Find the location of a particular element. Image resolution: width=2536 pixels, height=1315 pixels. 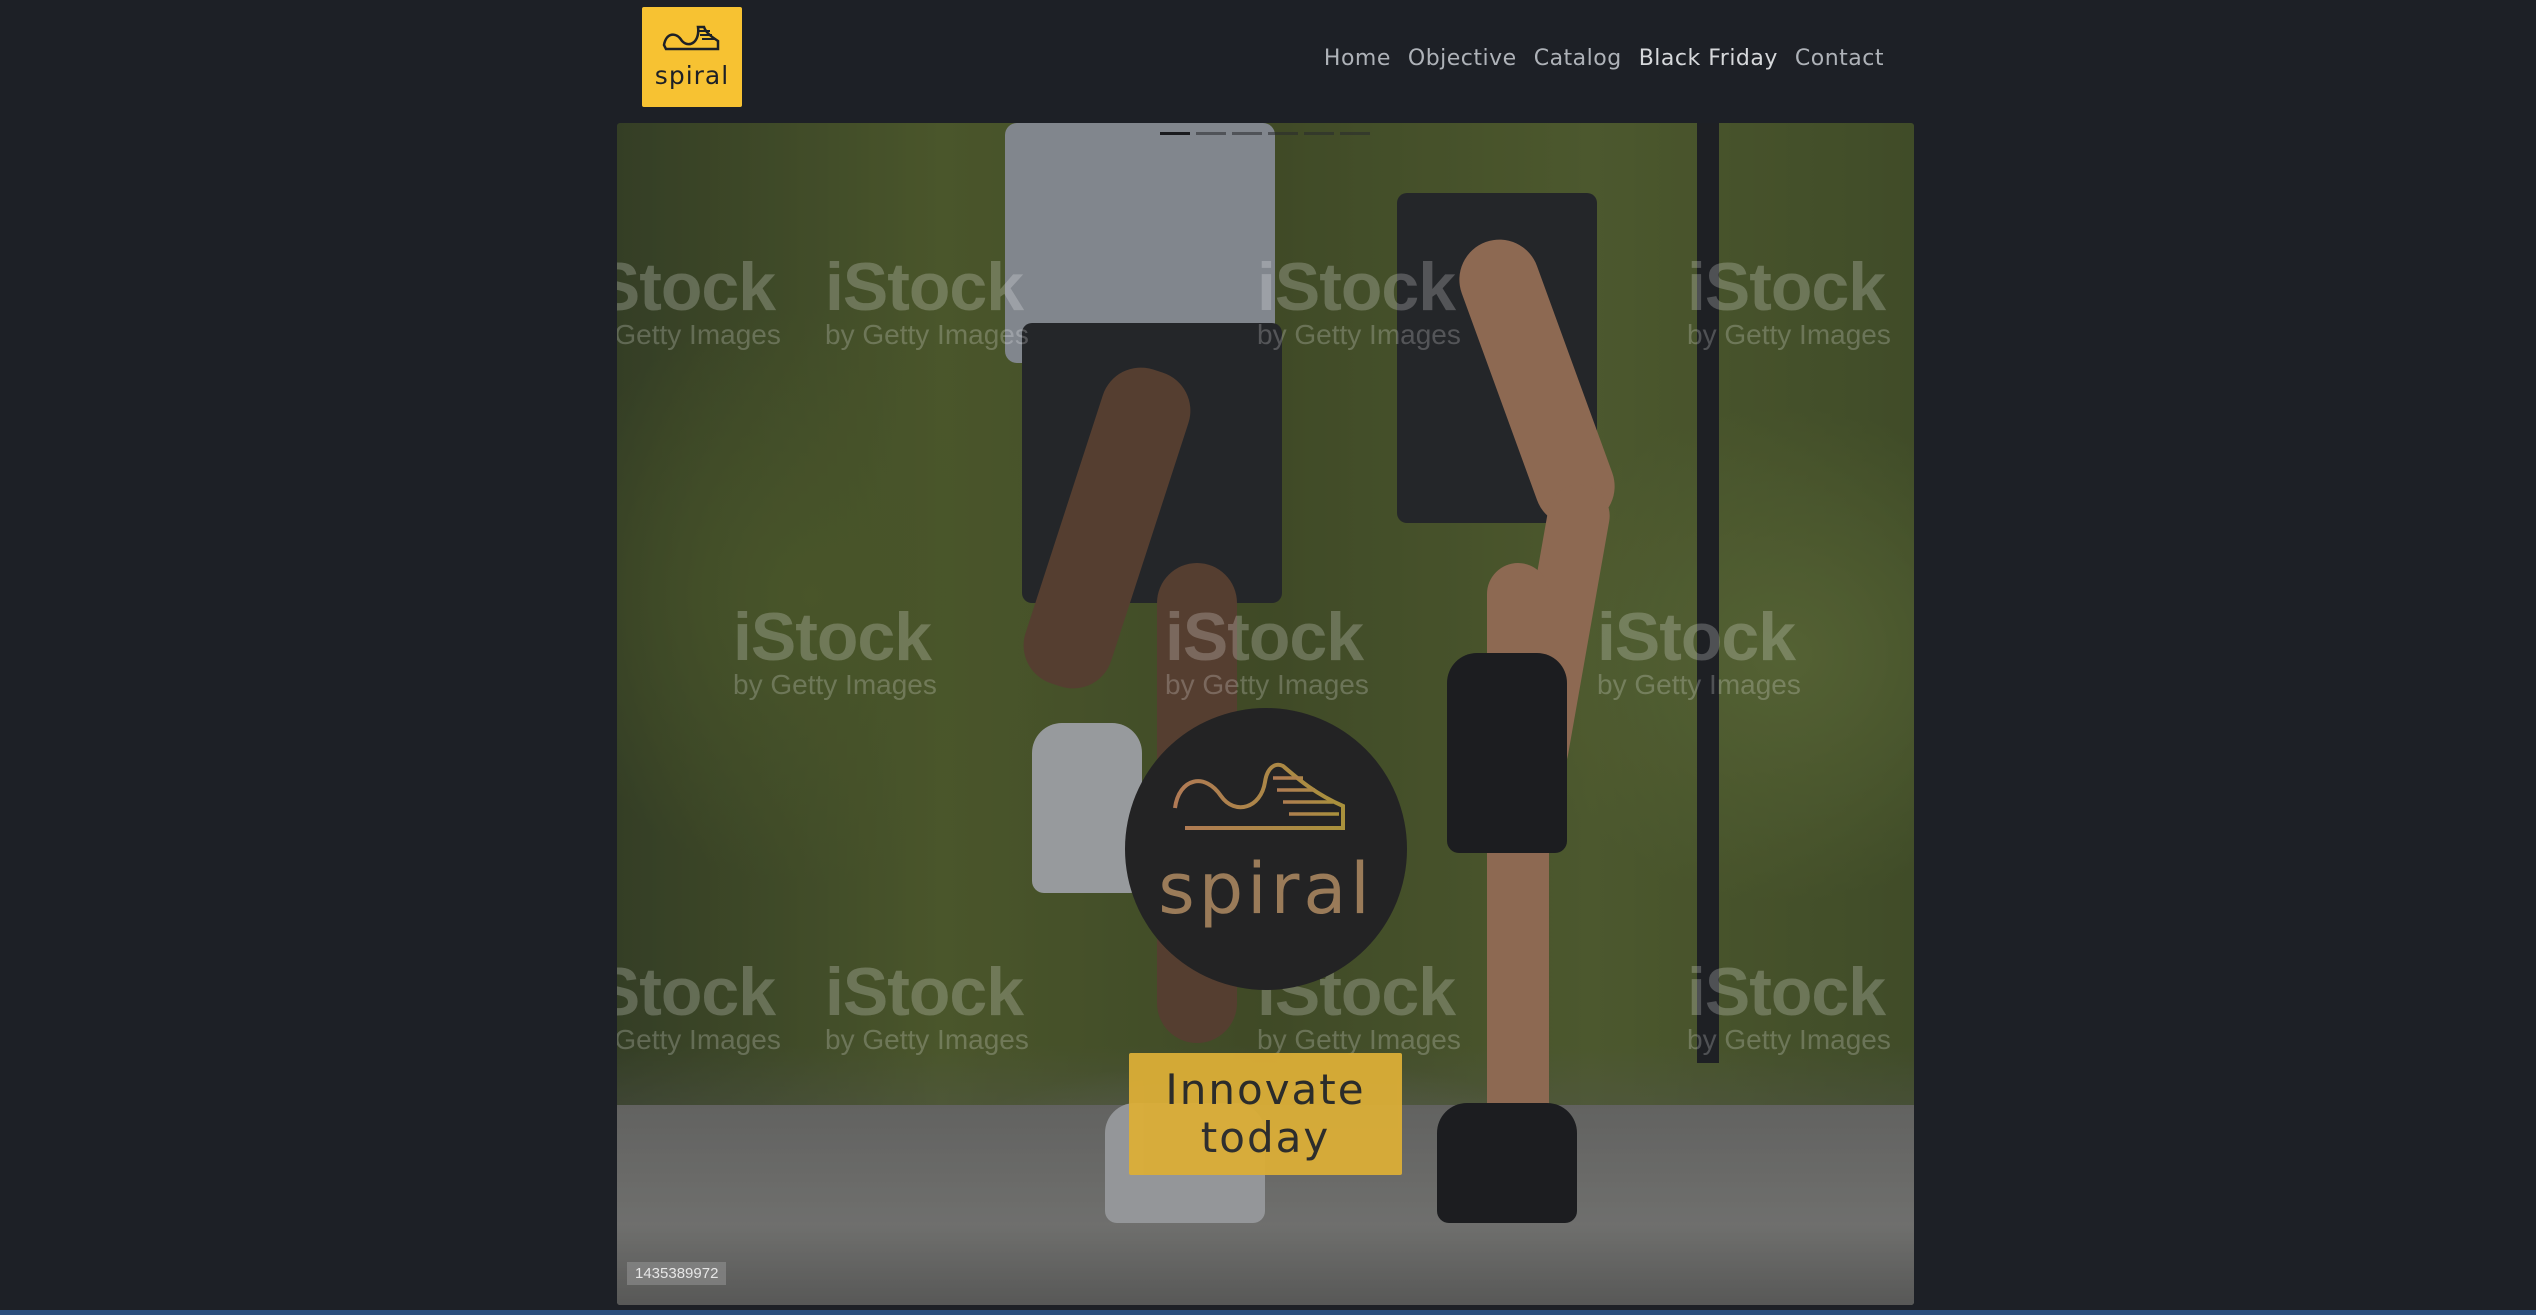

logo: spiral is located at coordinates (692, 57).